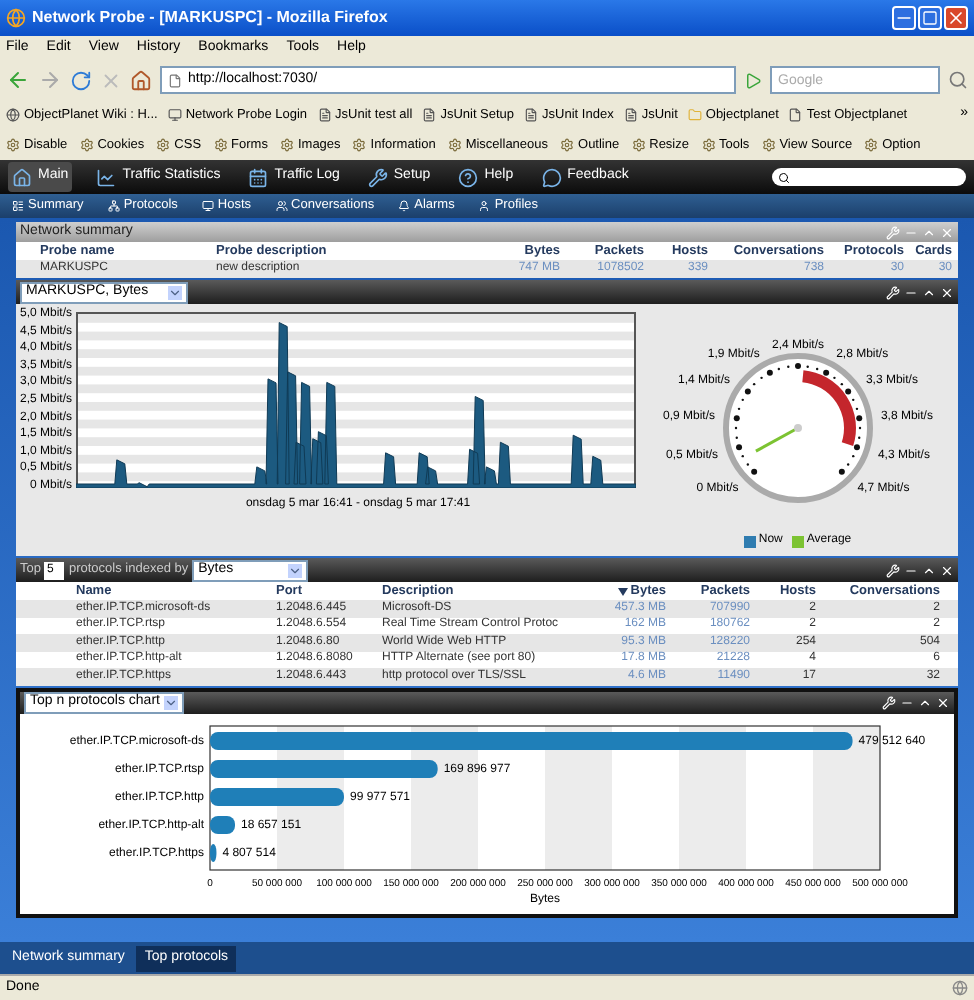 The image size is (974, 1000). I want to click on protocols-icon, so click(113, 206).